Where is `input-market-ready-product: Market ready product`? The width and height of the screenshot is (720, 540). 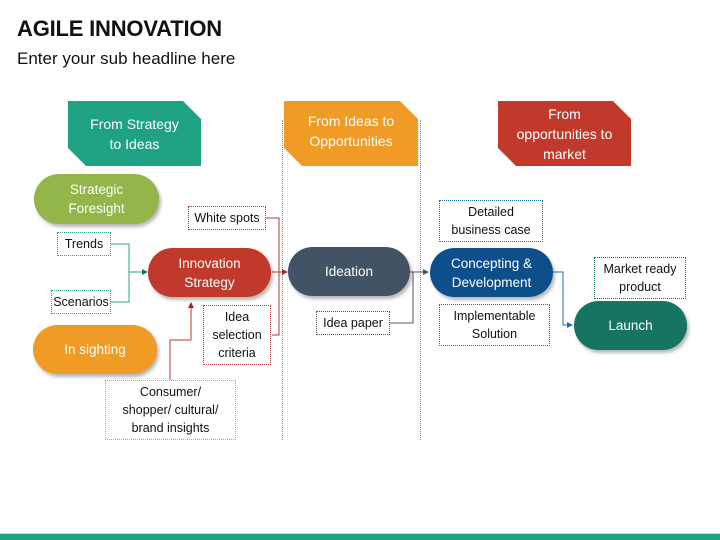 input-market-ready-product: Market ready product is located at coordinates (640, 278).